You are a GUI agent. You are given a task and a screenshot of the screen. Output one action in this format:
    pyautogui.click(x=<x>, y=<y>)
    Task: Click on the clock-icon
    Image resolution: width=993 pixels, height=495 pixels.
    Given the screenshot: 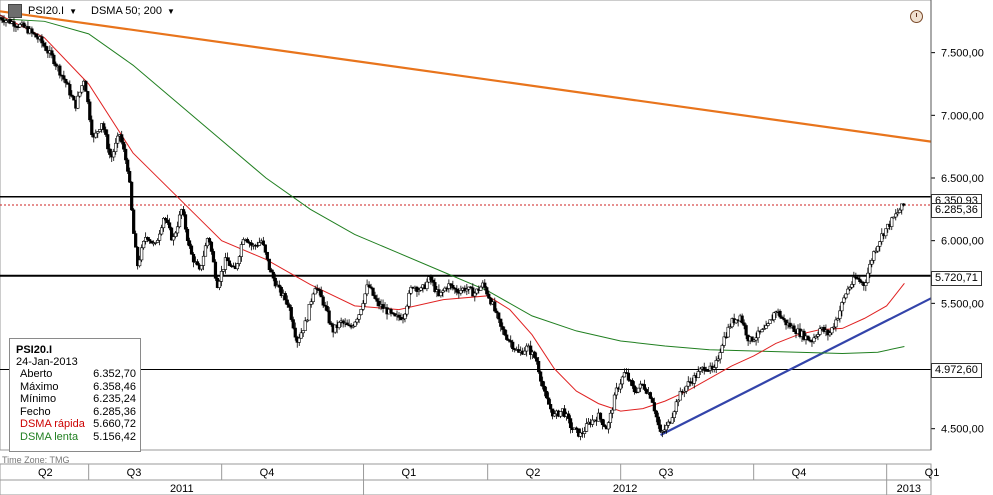 What is the action you would take?
    pyautogui.click(x=916, y=16)
    